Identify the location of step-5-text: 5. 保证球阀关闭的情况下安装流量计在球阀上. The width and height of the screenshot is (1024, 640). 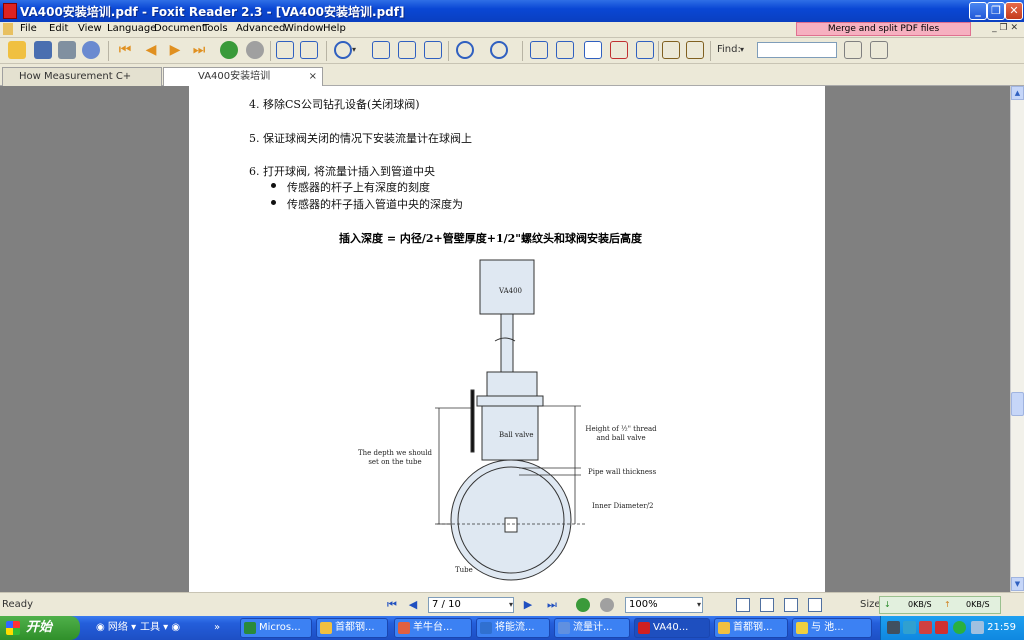
(360, 138).